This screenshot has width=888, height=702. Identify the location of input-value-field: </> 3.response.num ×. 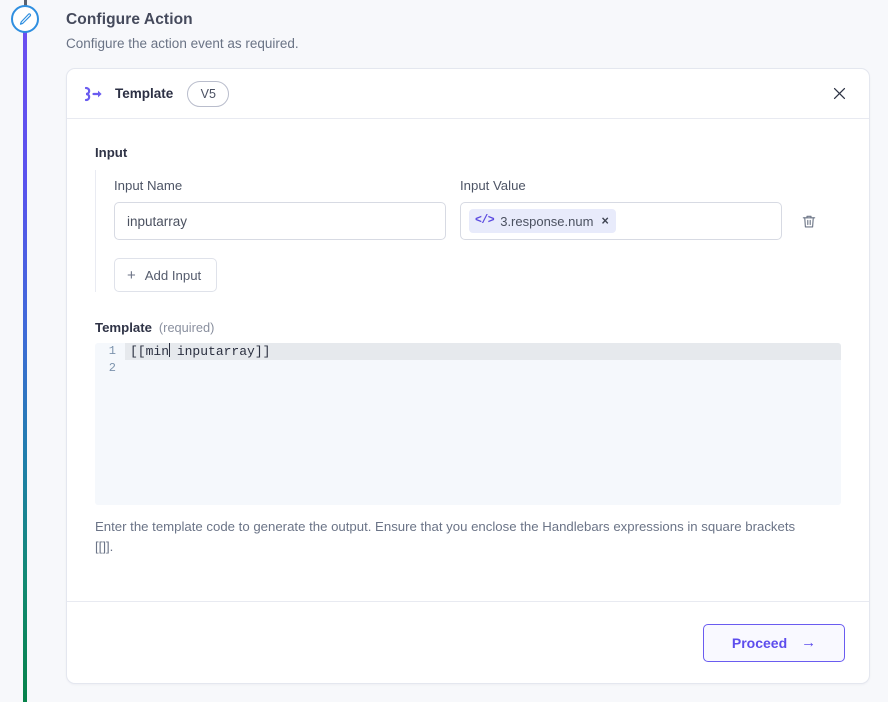
(621, 221).